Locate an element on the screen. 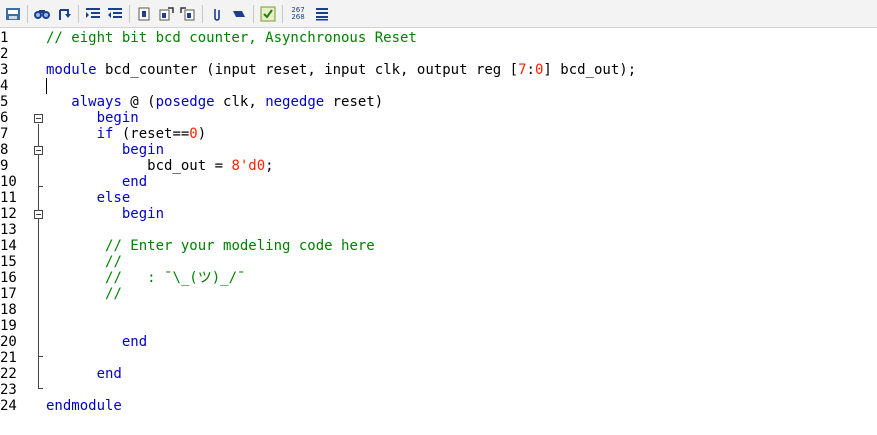 The image size is (877, 435). line-number: 3 is located at coordinates (4, 70).